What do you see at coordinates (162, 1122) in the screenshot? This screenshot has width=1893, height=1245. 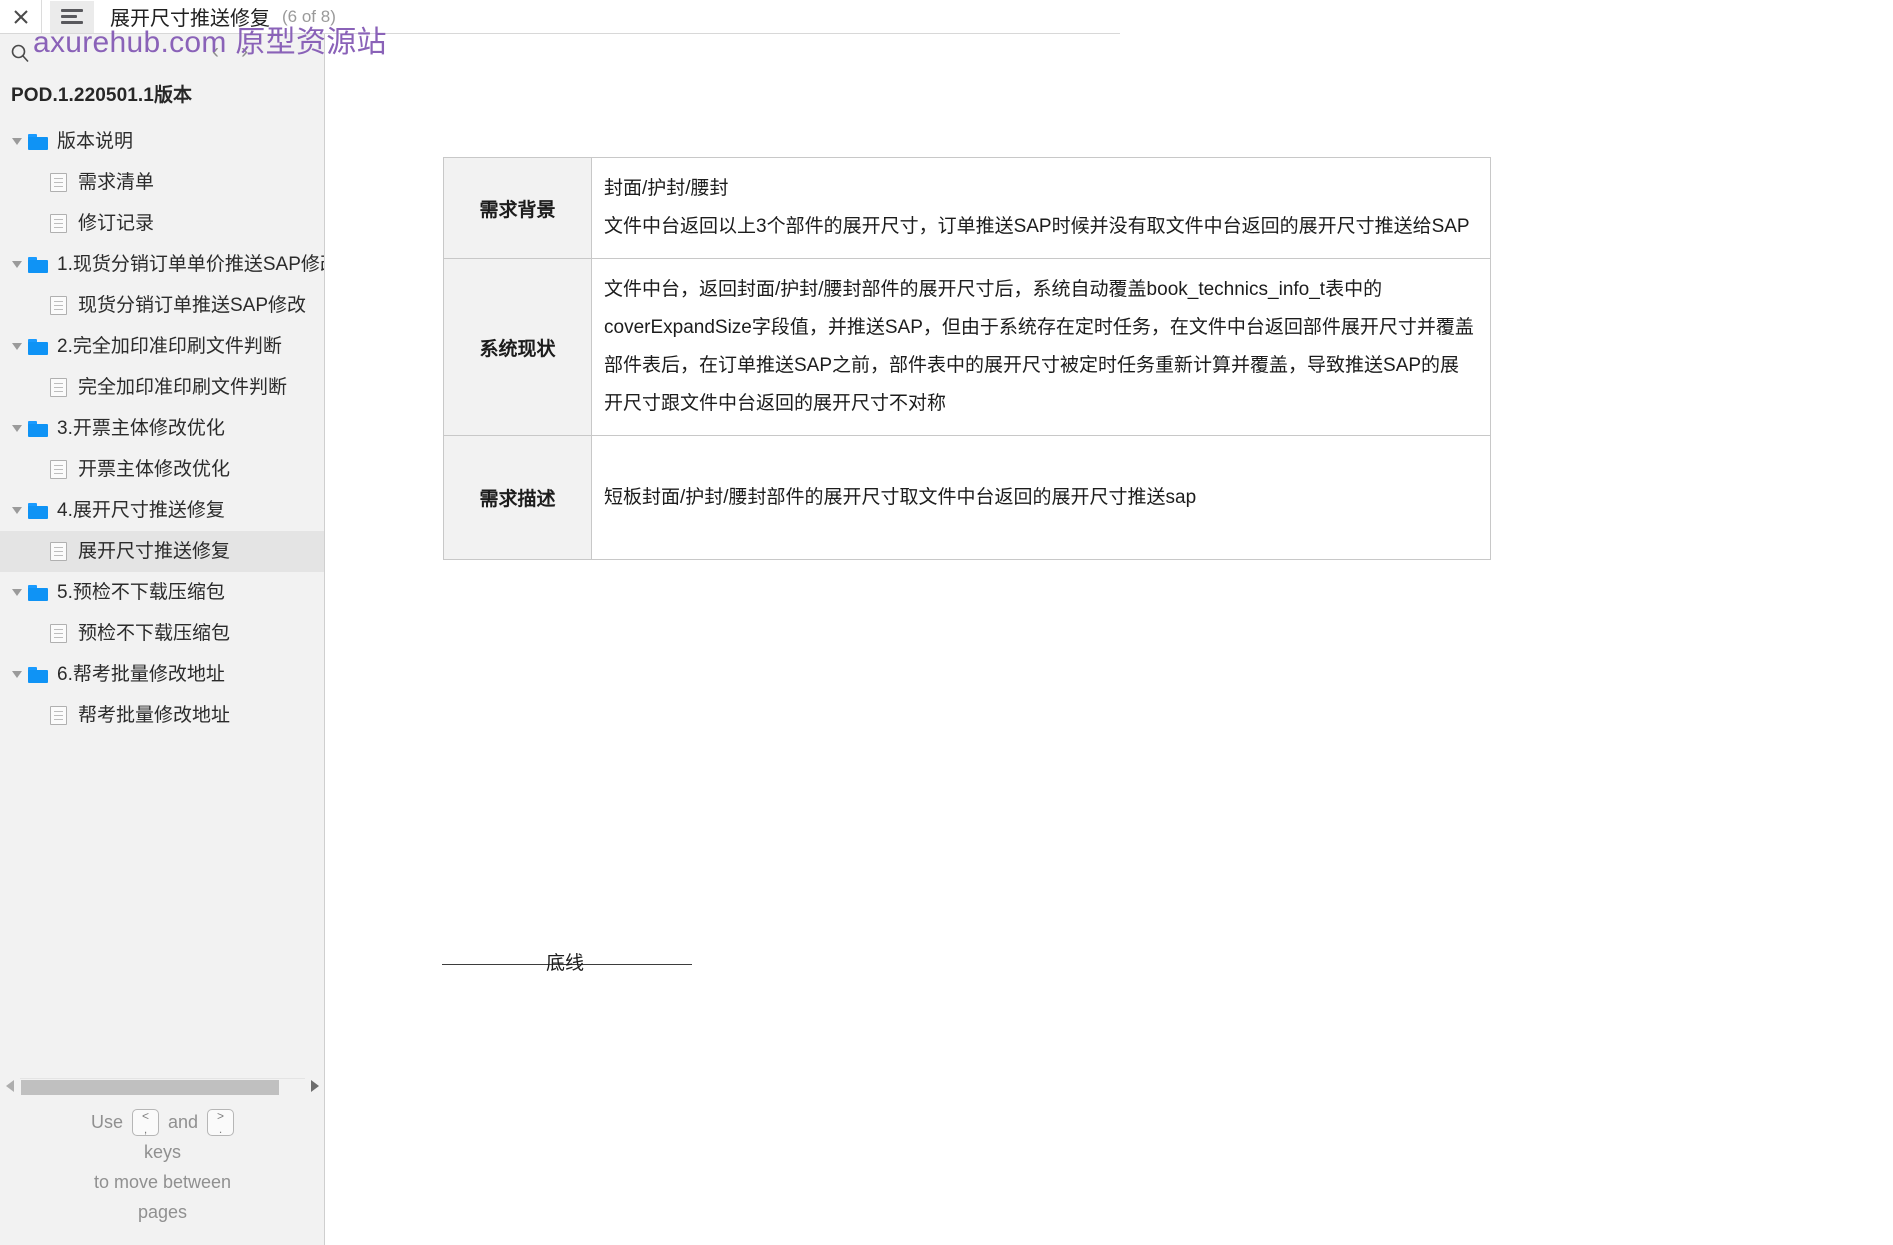 I see `hint-keys-row: Use < , and > .` at bounding box center [162, 1122].